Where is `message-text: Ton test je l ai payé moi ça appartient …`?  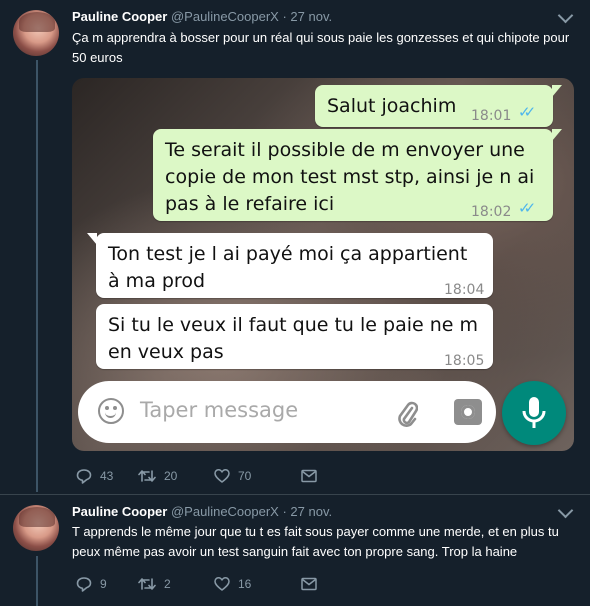
message-text: Ton test je l ai payé moi ça appartient … is located at coordinates (288, 267).